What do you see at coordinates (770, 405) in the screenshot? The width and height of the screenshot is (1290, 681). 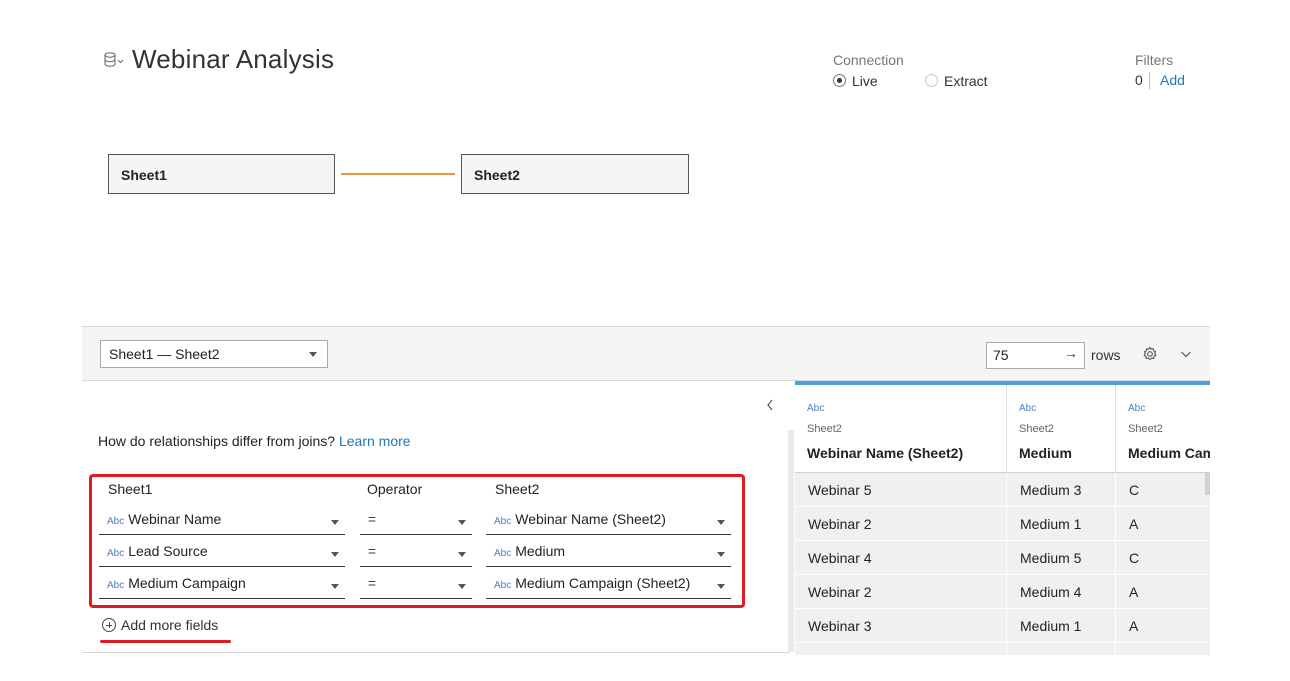 I see `chevron-left-icon` at bounding box center [770, 405].